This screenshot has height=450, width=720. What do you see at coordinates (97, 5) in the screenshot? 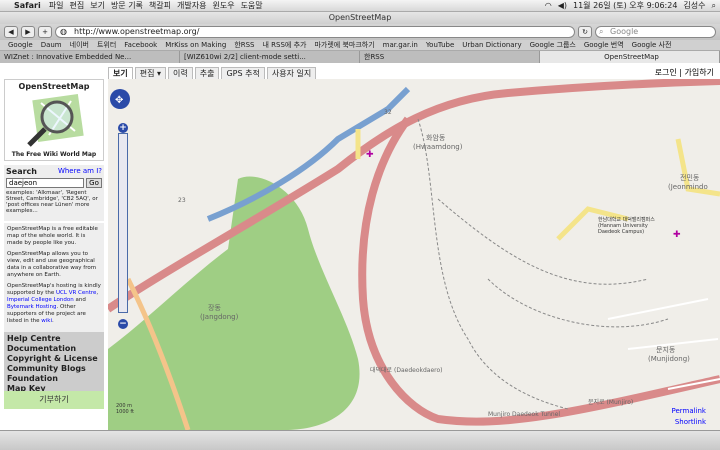
I see `menu-item-view: 보기` at bounding box center [97, 5].